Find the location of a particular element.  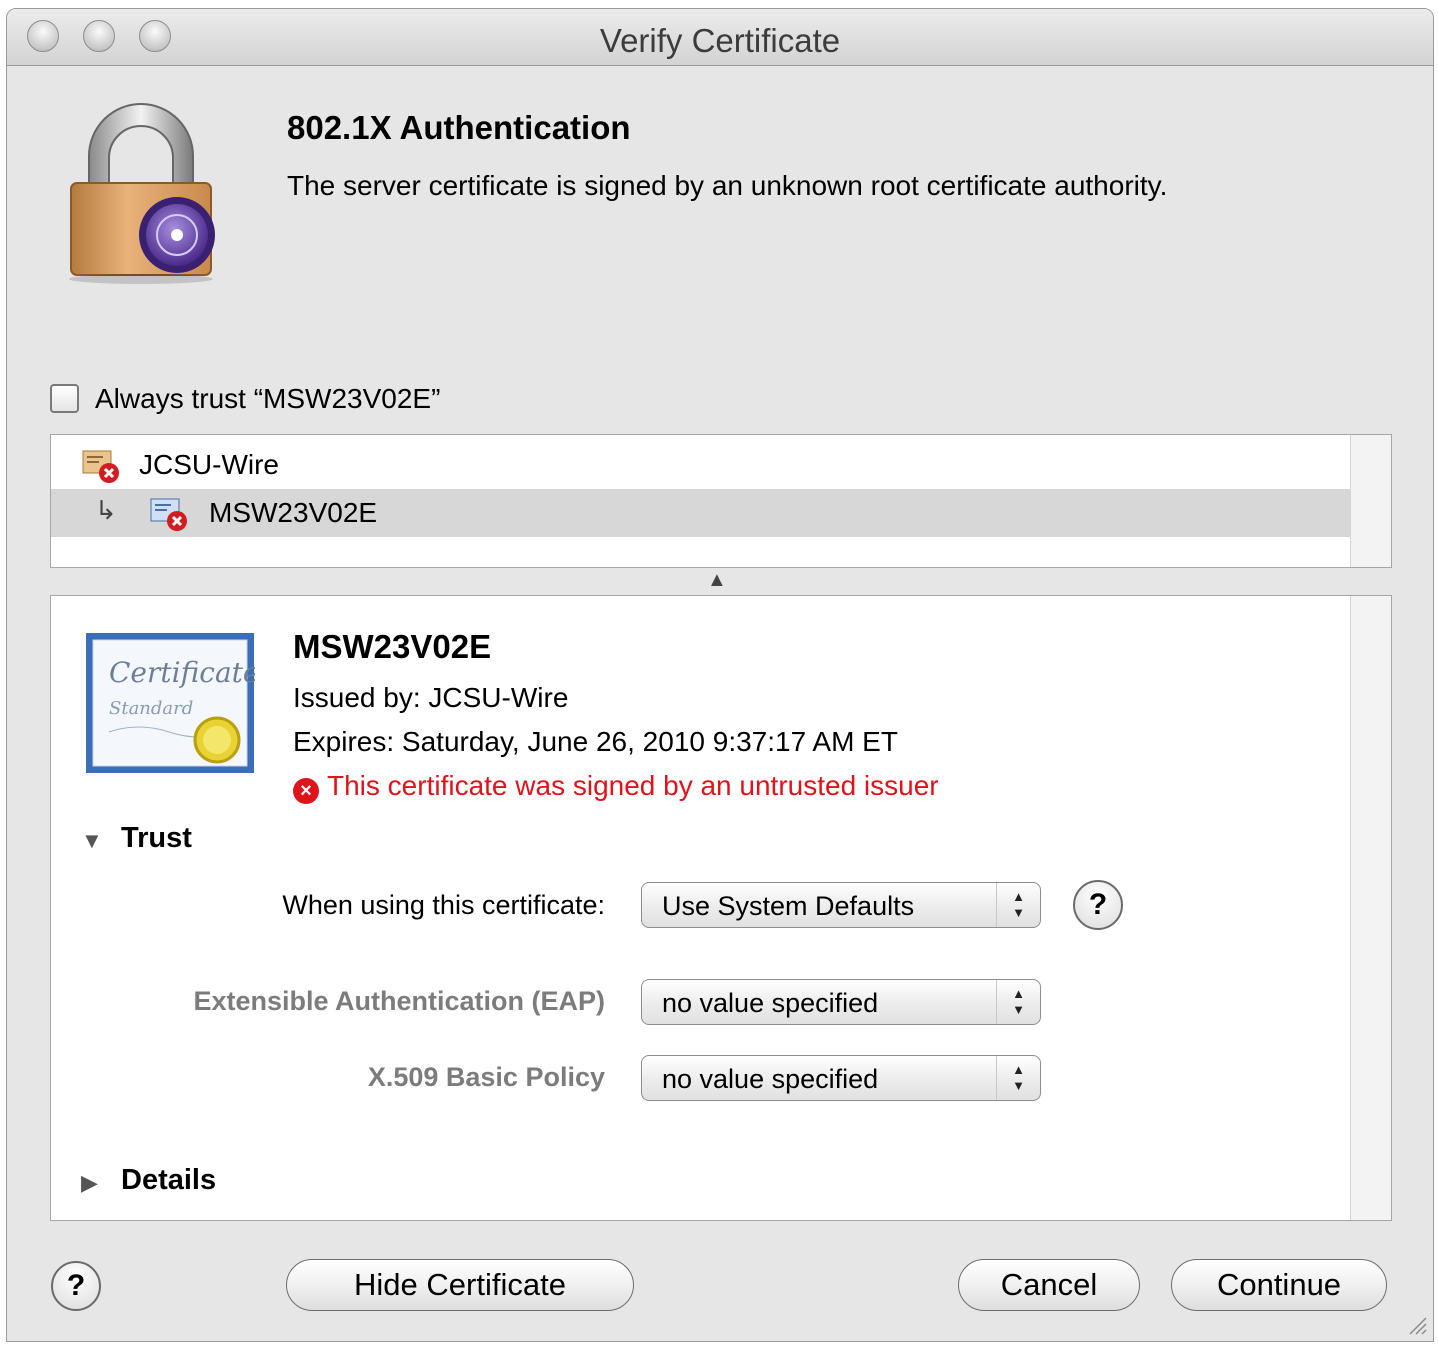

always-trust-label: Always trust “MSW23V02E” is located at coordinates (267, 399).